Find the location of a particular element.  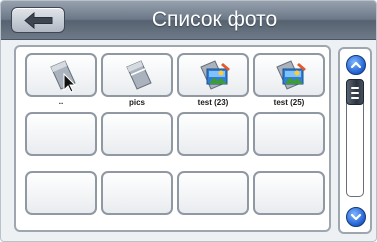

grid-item-label: pics is located at coordinates (136, 102).